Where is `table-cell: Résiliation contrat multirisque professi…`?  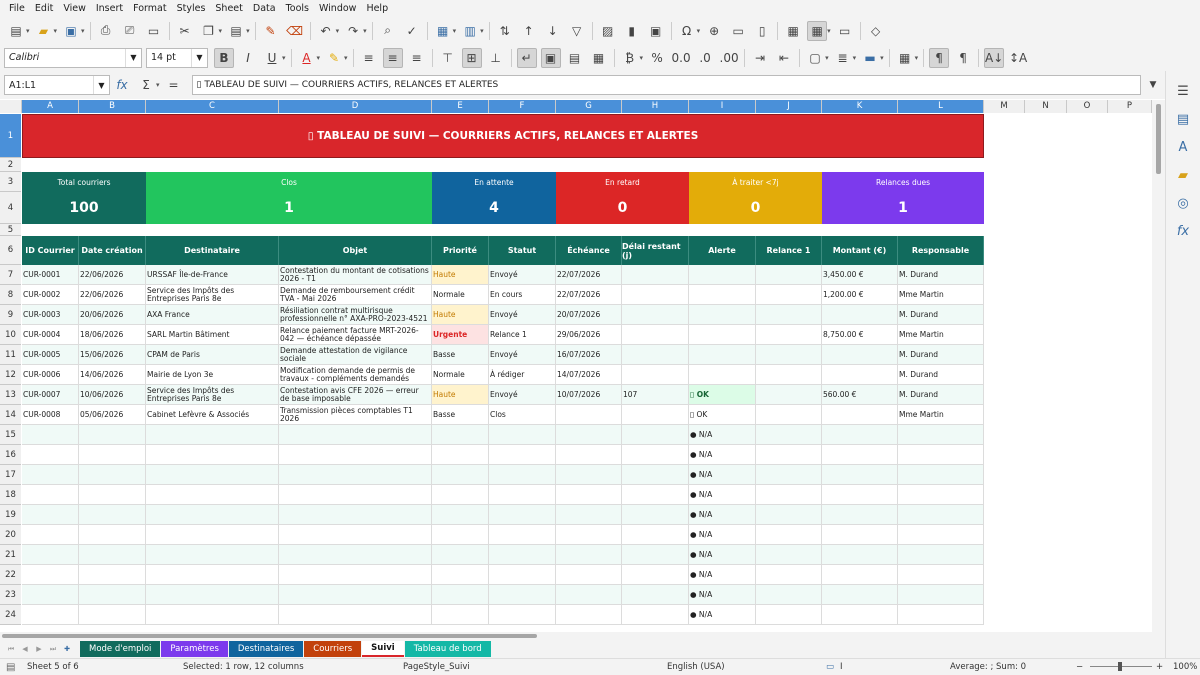 table-cell: Résiliation contrat multirisque professi… is located at coordinates (355, 315).